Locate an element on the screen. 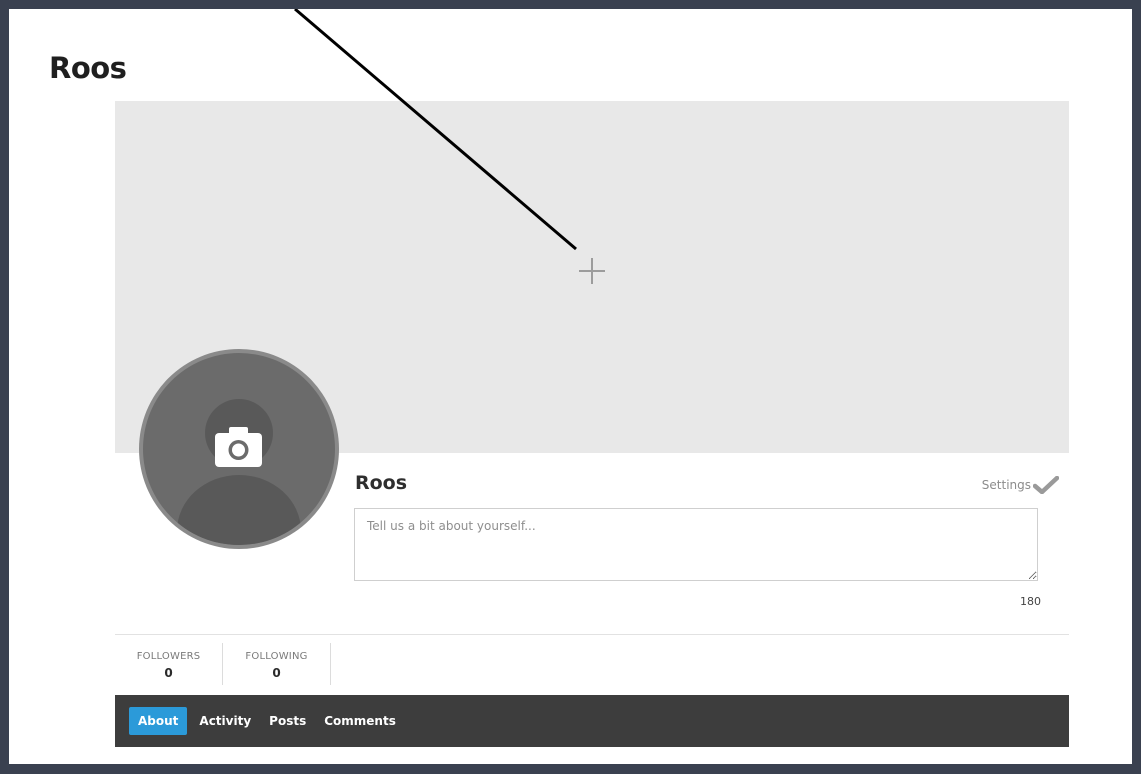  settings-label: Settings is located at coordinates (1006, 485).